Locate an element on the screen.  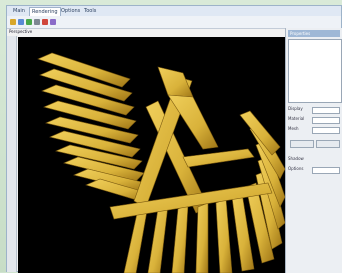
reset-button is located at coordinates (328, 144).